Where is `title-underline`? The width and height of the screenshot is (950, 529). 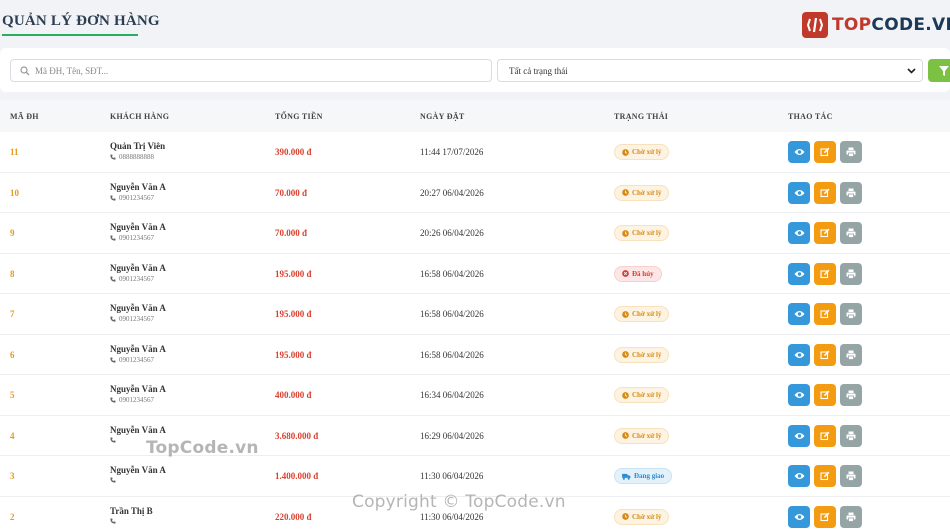 title-underline is located at coordinates (70, 35).